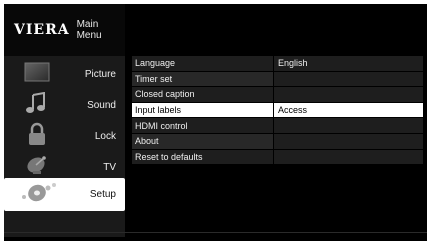 The image size is (433, 244). I want to click on setup-row-hdmi-control: HDMI control, so click(277, 126).